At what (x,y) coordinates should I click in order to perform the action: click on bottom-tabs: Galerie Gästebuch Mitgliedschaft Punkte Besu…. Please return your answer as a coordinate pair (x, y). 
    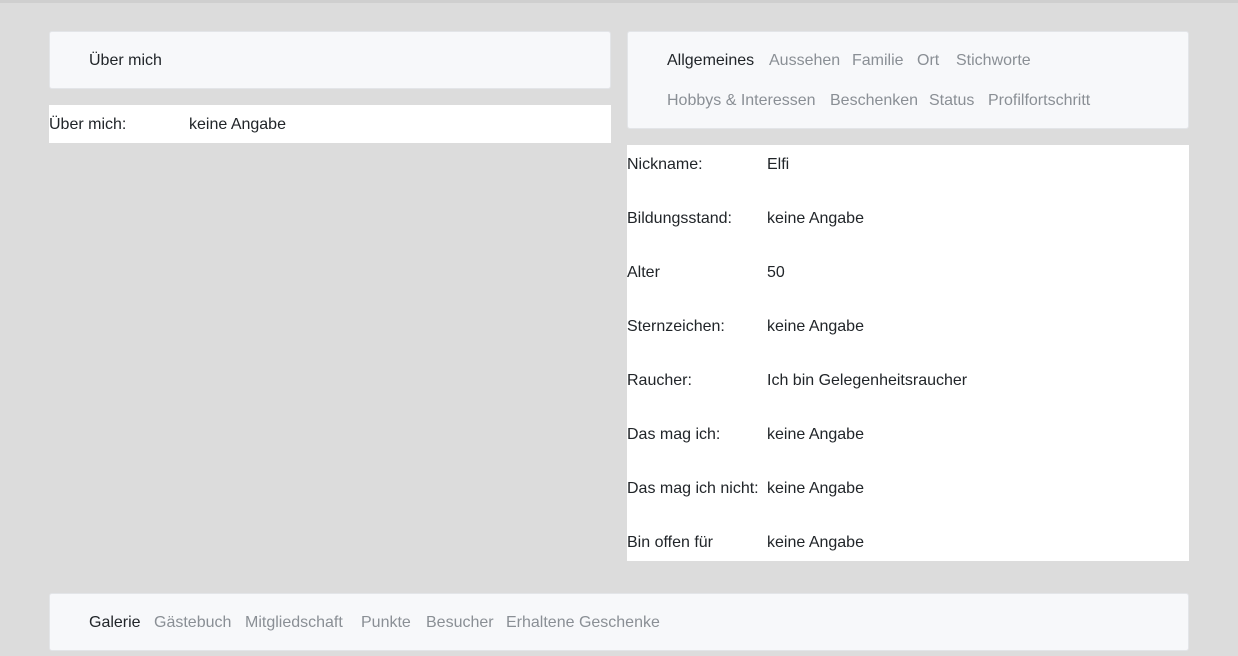
    Looking at the image, I should click on (619, 622).